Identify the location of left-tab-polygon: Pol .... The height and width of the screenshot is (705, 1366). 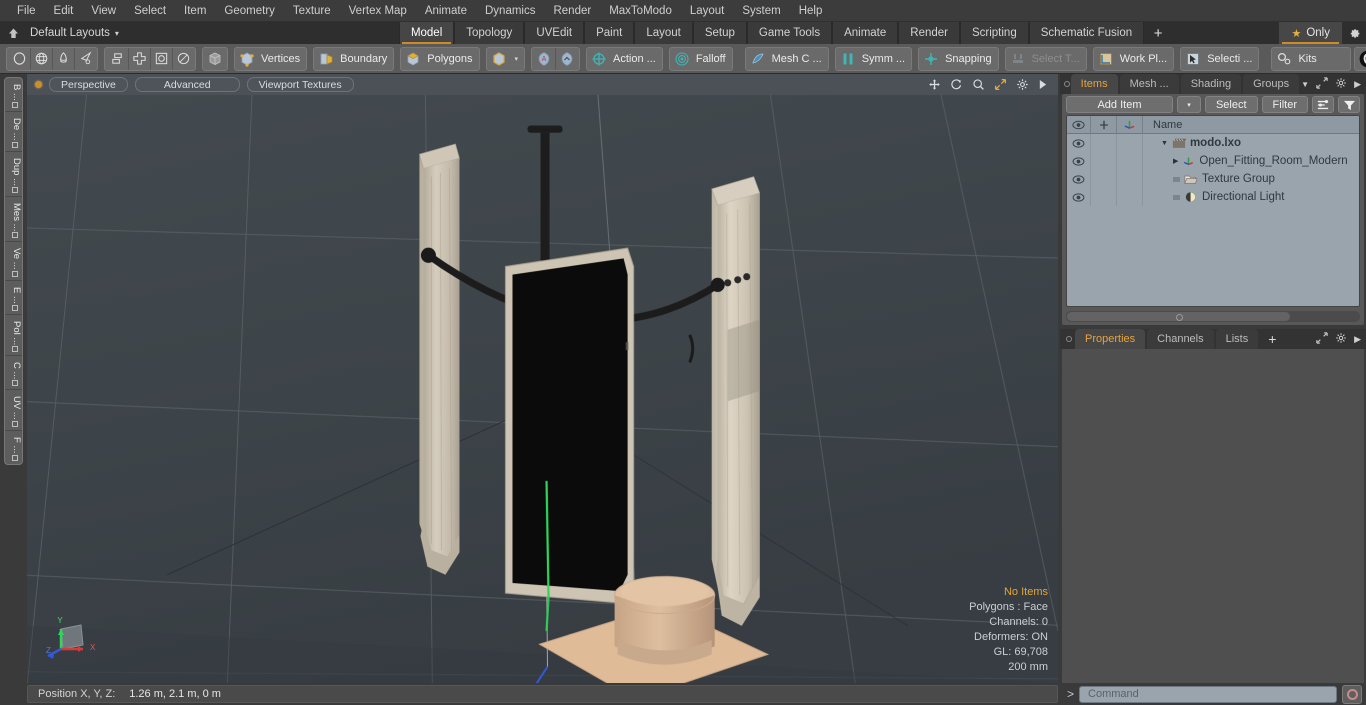
(13, 334).